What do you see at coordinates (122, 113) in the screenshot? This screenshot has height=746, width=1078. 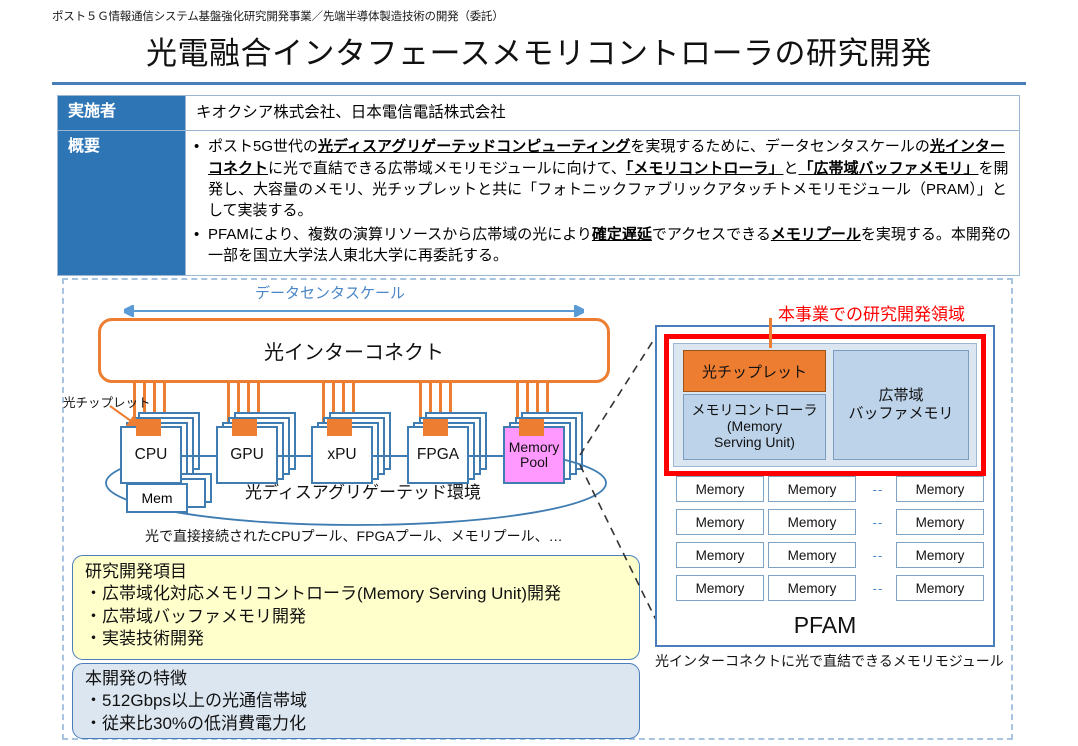 I see `row-label-implementer: 実施者` at bounding box center [122, 113].